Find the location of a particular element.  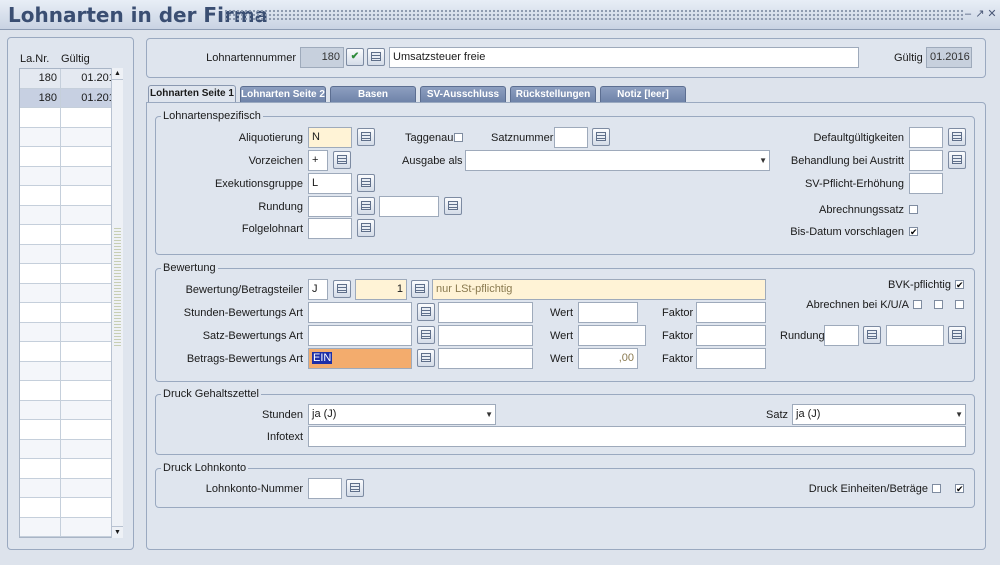

sv-pflicht-field is located at coordinates (926, 183).